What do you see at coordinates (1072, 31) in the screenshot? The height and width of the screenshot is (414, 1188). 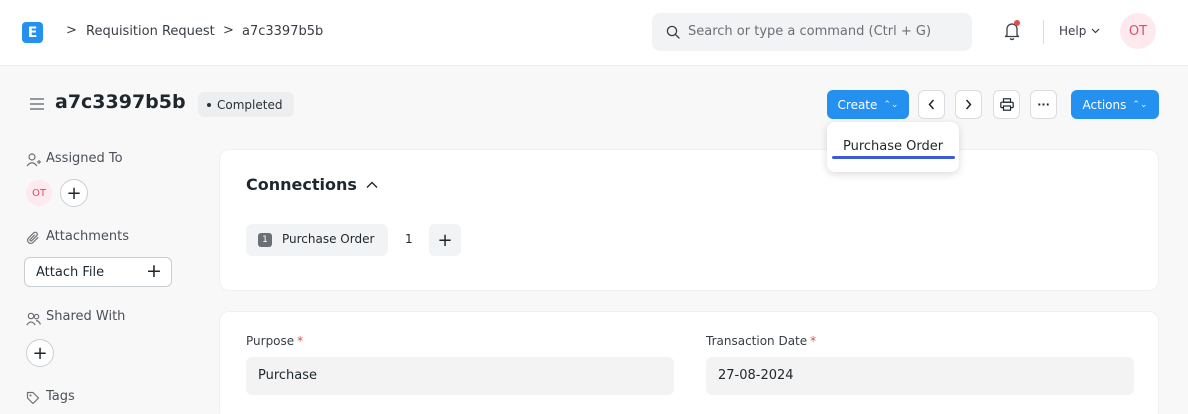 I see `help-menu: Help` at bounding box center [1072, 31].